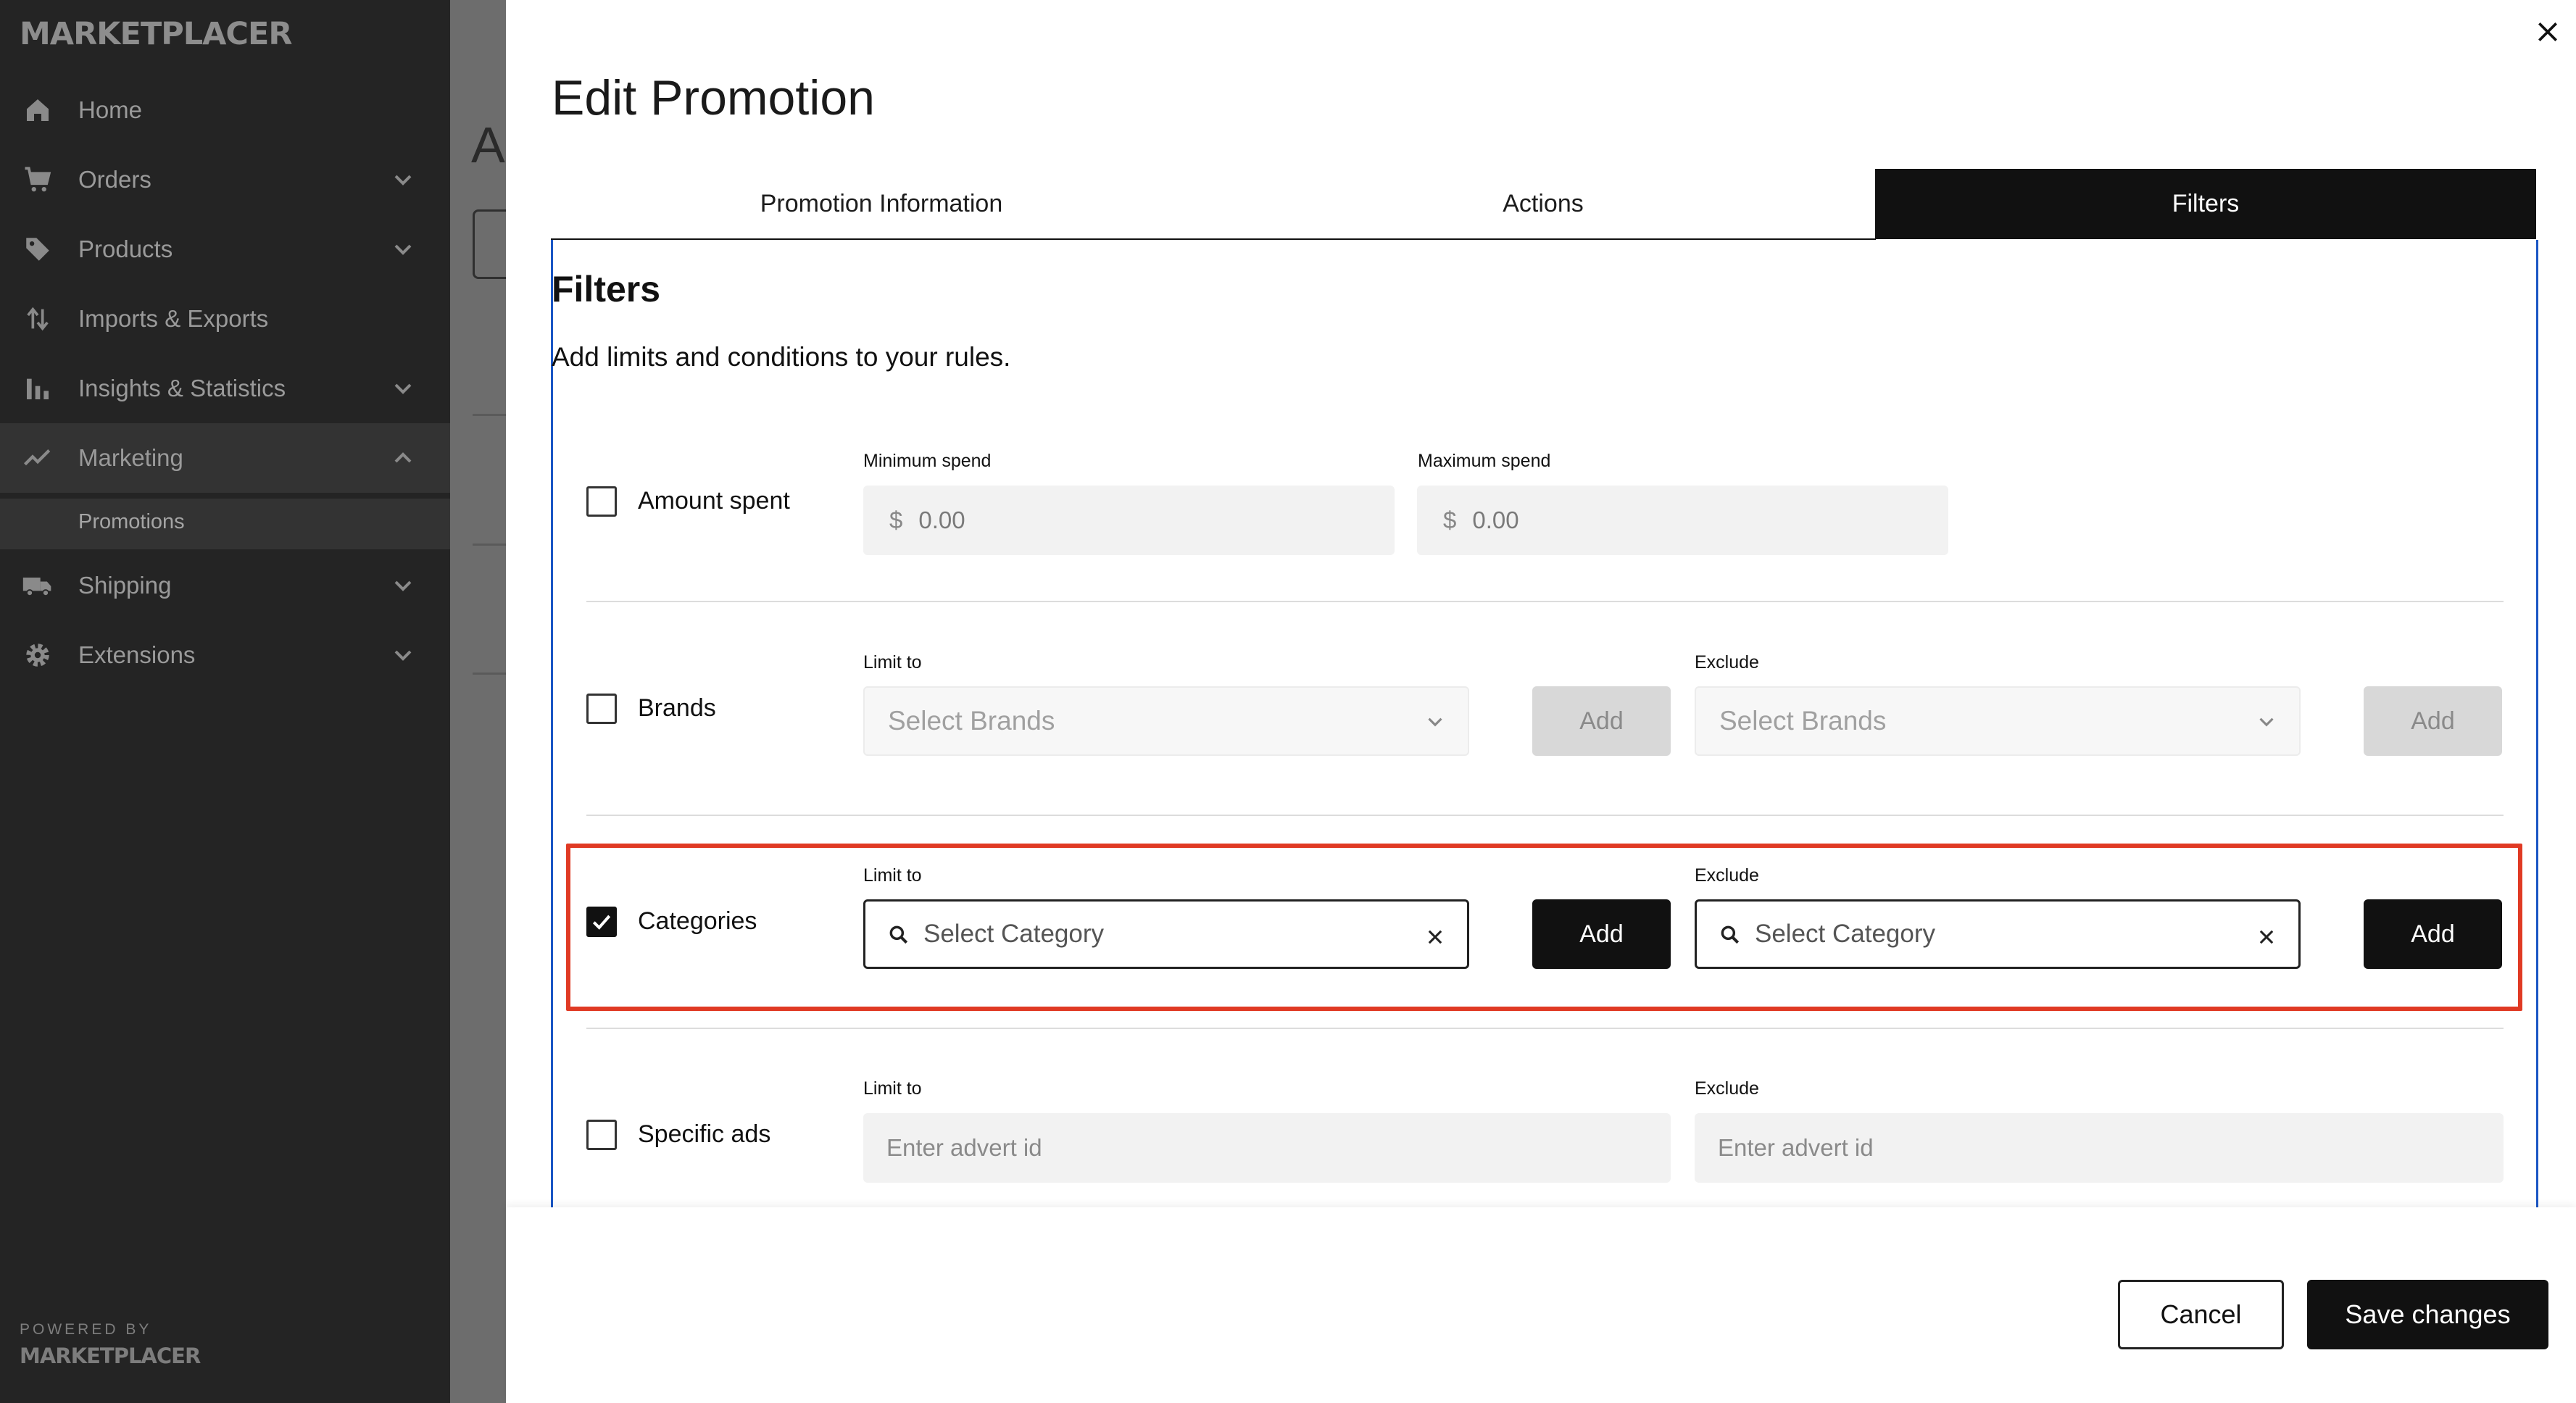  What do you see at coordinates (225, 655) in the screenshot?
I see `sidebar-item-extensions: Extensions` at bounding box center [225, 655].